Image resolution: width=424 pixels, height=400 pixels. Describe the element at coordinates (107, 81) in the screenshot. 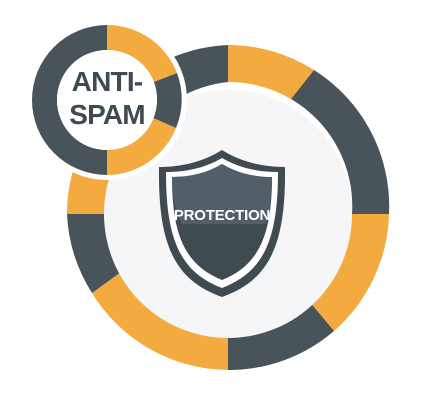

I see `badge-text-line-1: ANTI-` at that location.